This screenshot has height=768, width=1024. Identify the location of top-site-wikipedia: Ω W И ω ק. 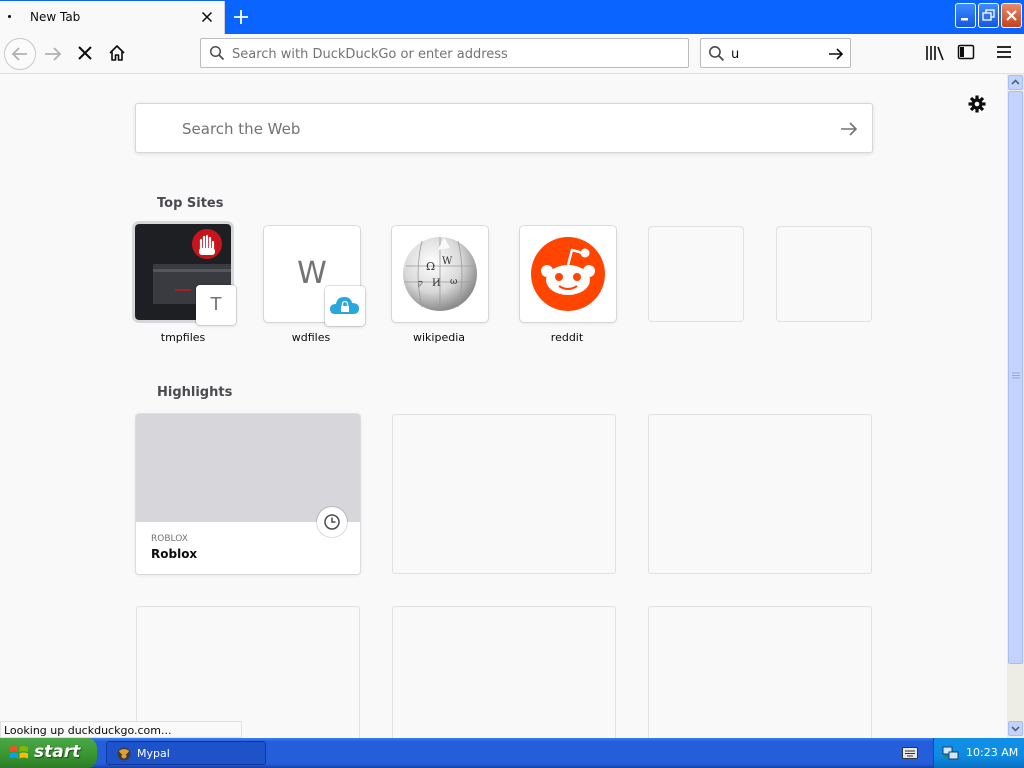
(440, 274).